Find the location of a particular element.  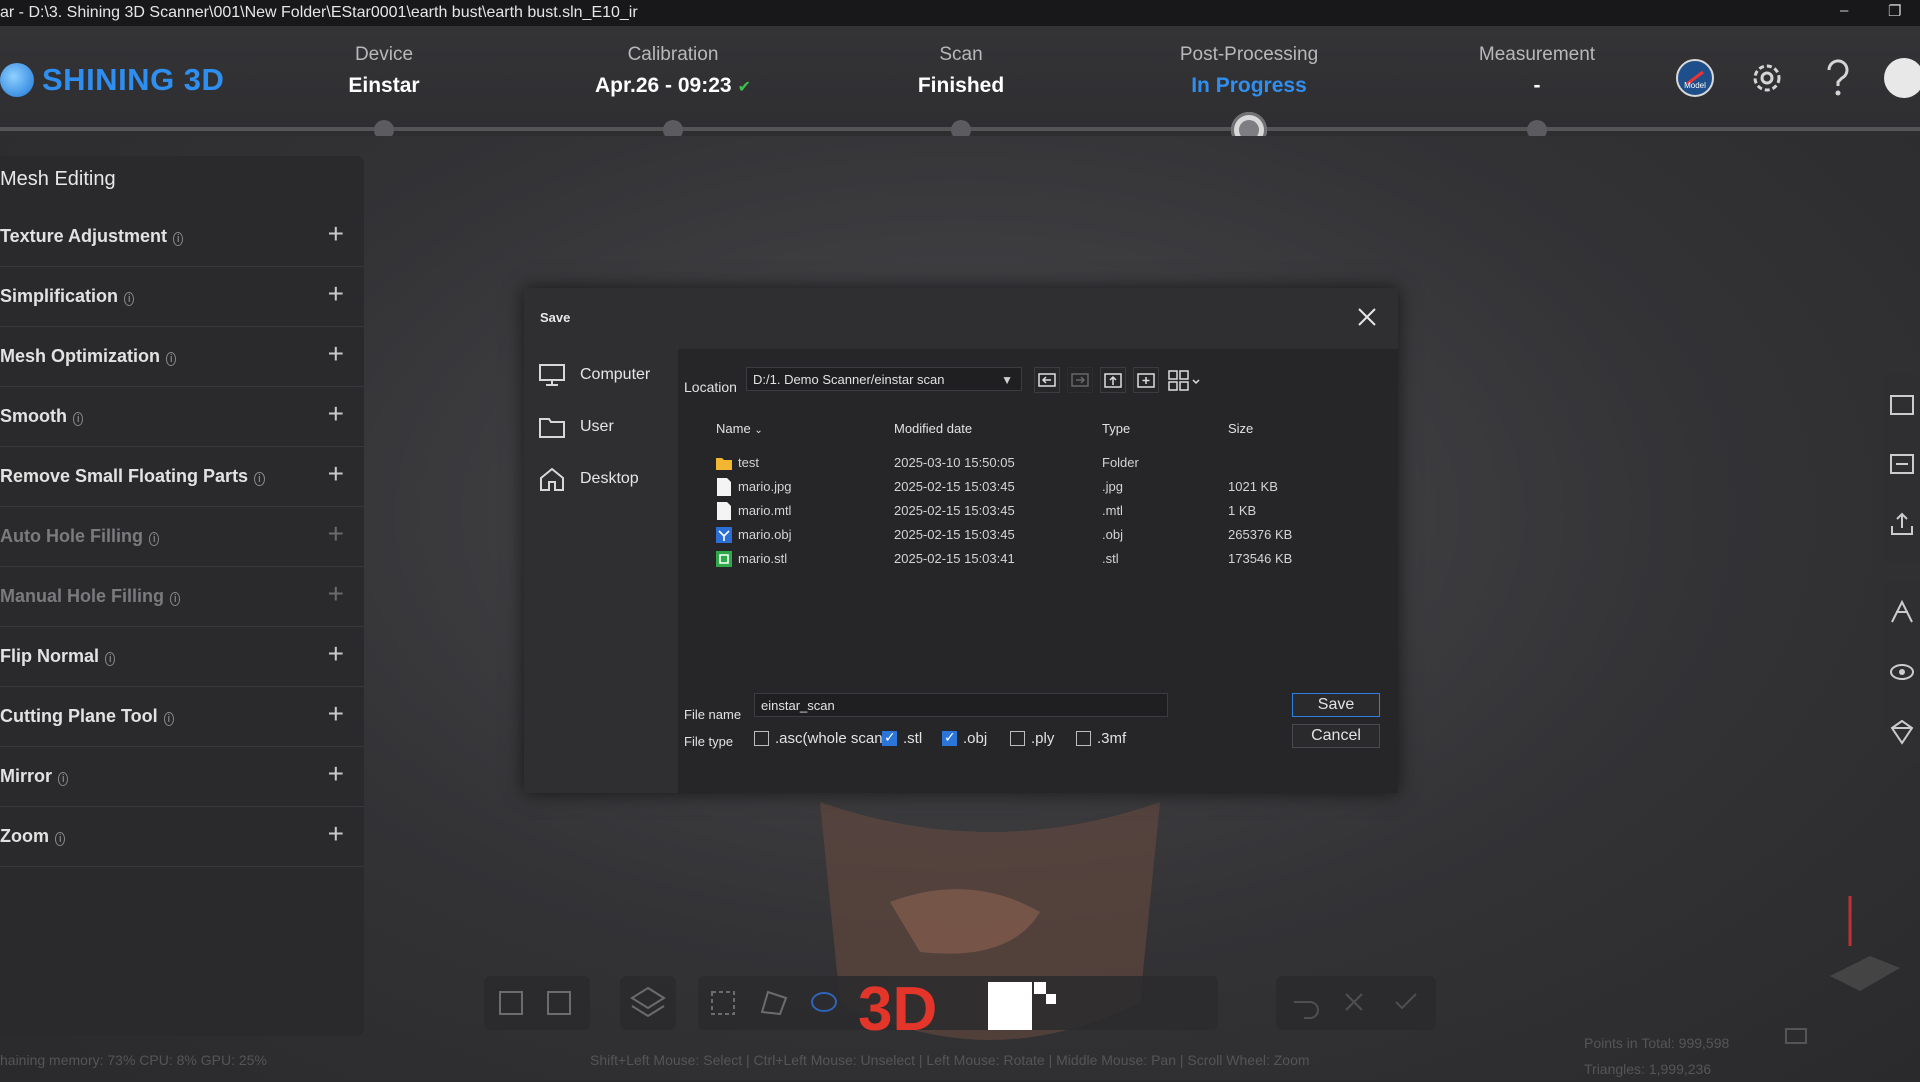

tool-item: Manual Hole Filling i + is located at coordinates (182, 596).